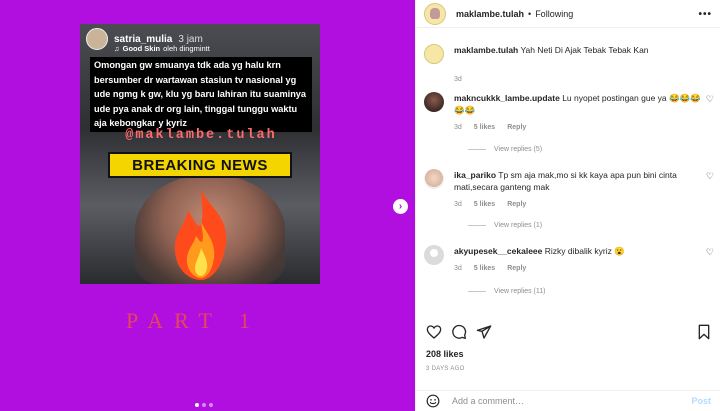 Image resolution: width=720 pixels, height=411 pixels. Describe the element at coordinates (200, 235) in the screenshot. I see `fire-emoji-icon` at that location.